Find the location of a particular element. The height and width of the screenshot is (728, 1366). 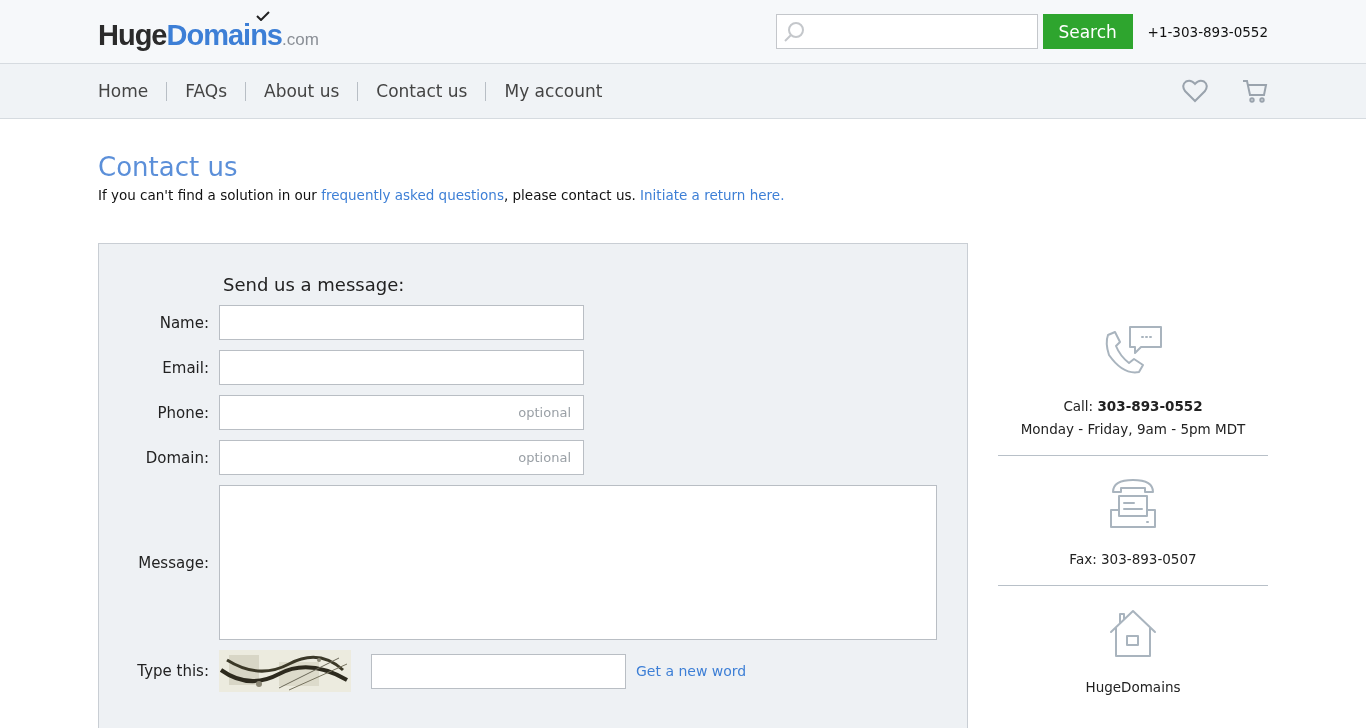

field-label: Email: is located at coordinates (185, 367).